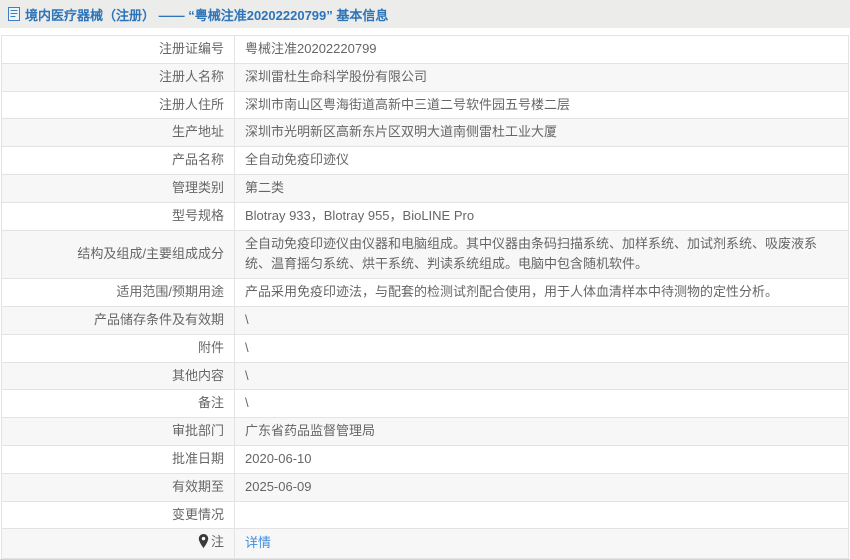  Describe the element at coordinates (425, 14) in the screenshot. I see `page-header: 境内医疗器械（注册） —— “粤械注准20202220799” 基本信息` at that location.